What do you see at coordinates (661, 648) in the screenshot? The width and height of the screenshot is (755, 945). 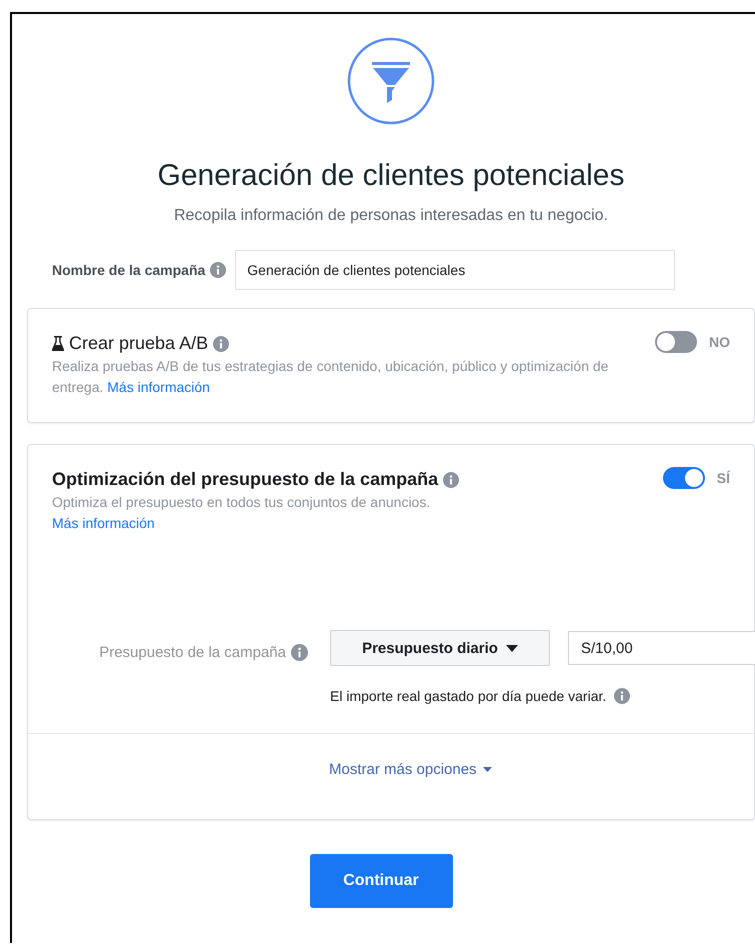 I see `budget-amount-field: S/10,00` at bounding box center [661, 648].